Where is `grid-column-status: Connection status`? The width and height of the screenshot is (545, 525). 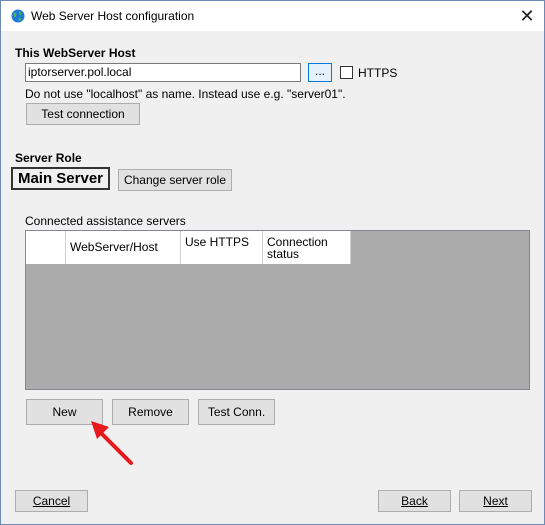
grid-column-status: Connection status is located at coordinates (307, 247).